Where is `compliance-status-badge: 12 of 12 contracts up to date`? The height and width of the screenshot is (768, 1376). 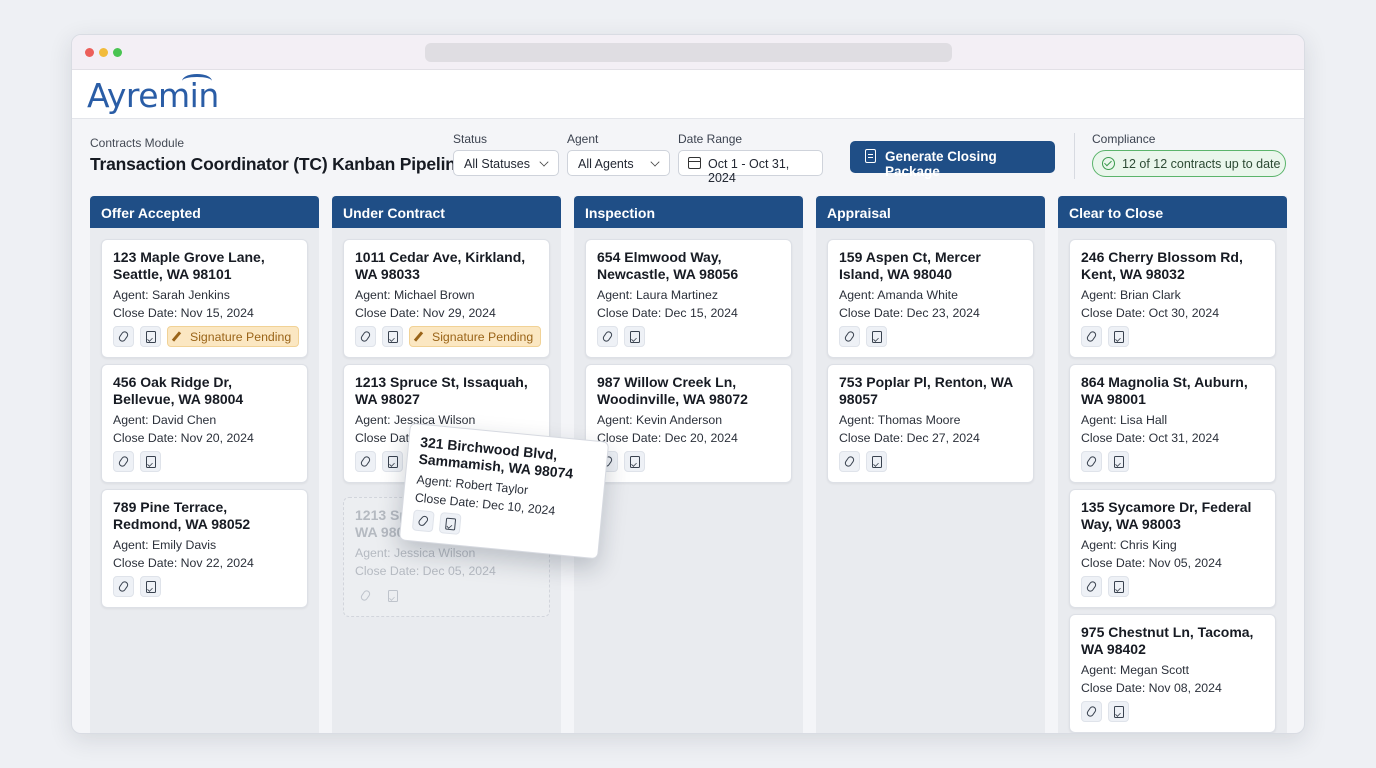
compliance-status-badge: 12 of 12 contracts up to date is located at coordinates (1189, 163).